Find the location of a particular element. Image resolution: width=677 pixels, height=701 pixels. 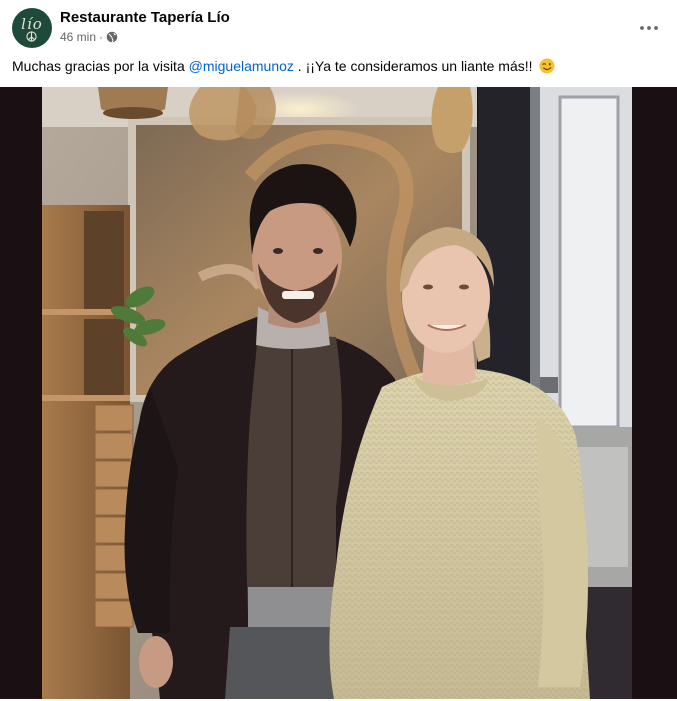

post-meta: 46 min · is located at coordinates (89, 37).